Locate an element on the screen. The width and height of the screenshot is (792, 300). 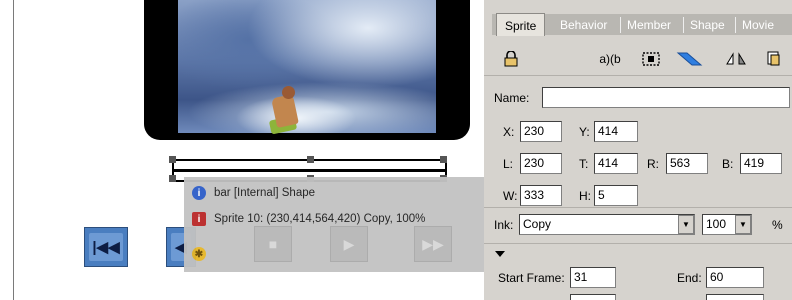
ink-label: Ink: is located at coordinates (504, 225).